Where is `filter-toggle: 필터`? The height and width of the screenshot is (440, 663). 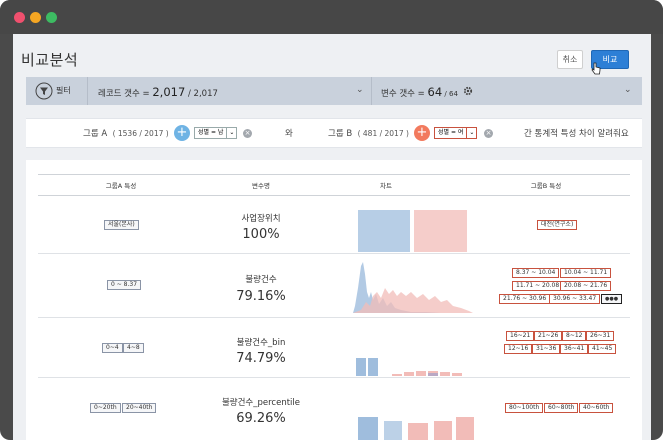
filter-toggle: 필터 is located at coordinates (57, 91).